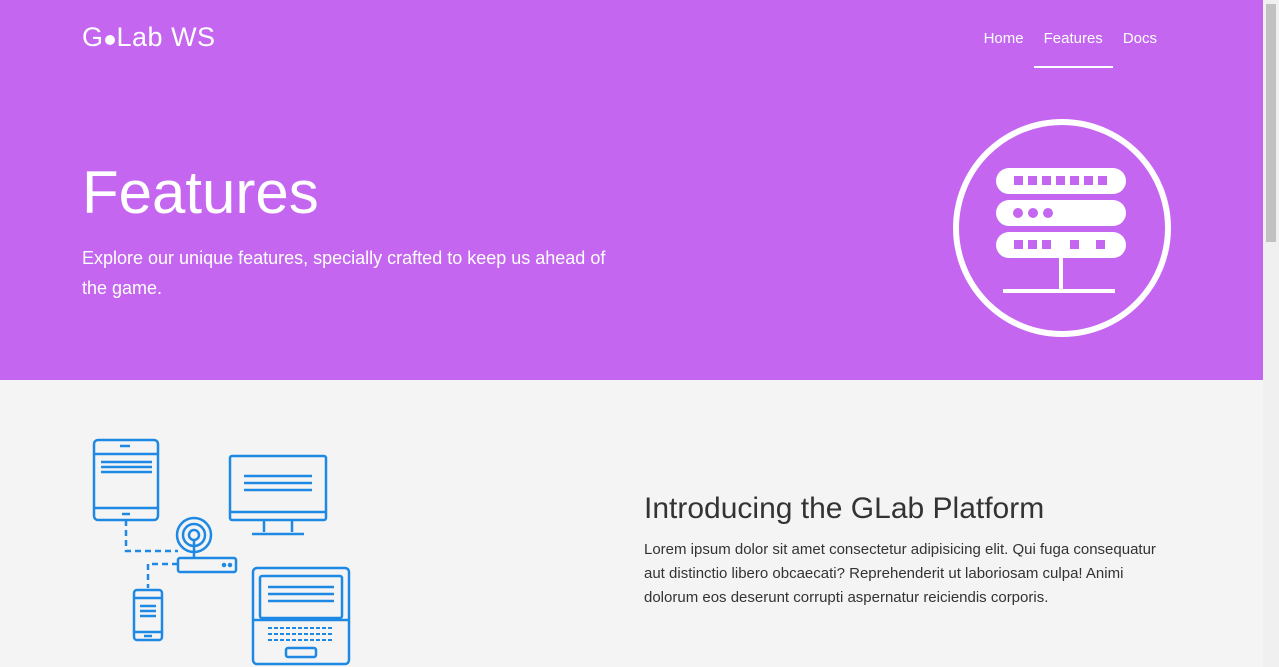  I want to click on devices-network-icon, so click(221, 552).